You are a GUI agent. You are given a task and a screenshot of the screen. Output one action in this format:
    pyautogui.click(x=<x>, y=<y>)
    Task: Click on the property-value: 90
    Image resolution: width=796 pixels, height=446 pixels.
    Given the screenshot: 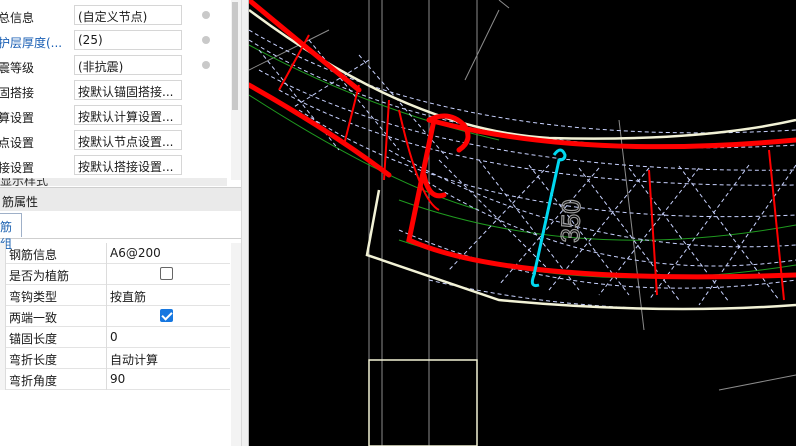 What is the action you would take?
    pyautogui.click(x=117, y=379)
    